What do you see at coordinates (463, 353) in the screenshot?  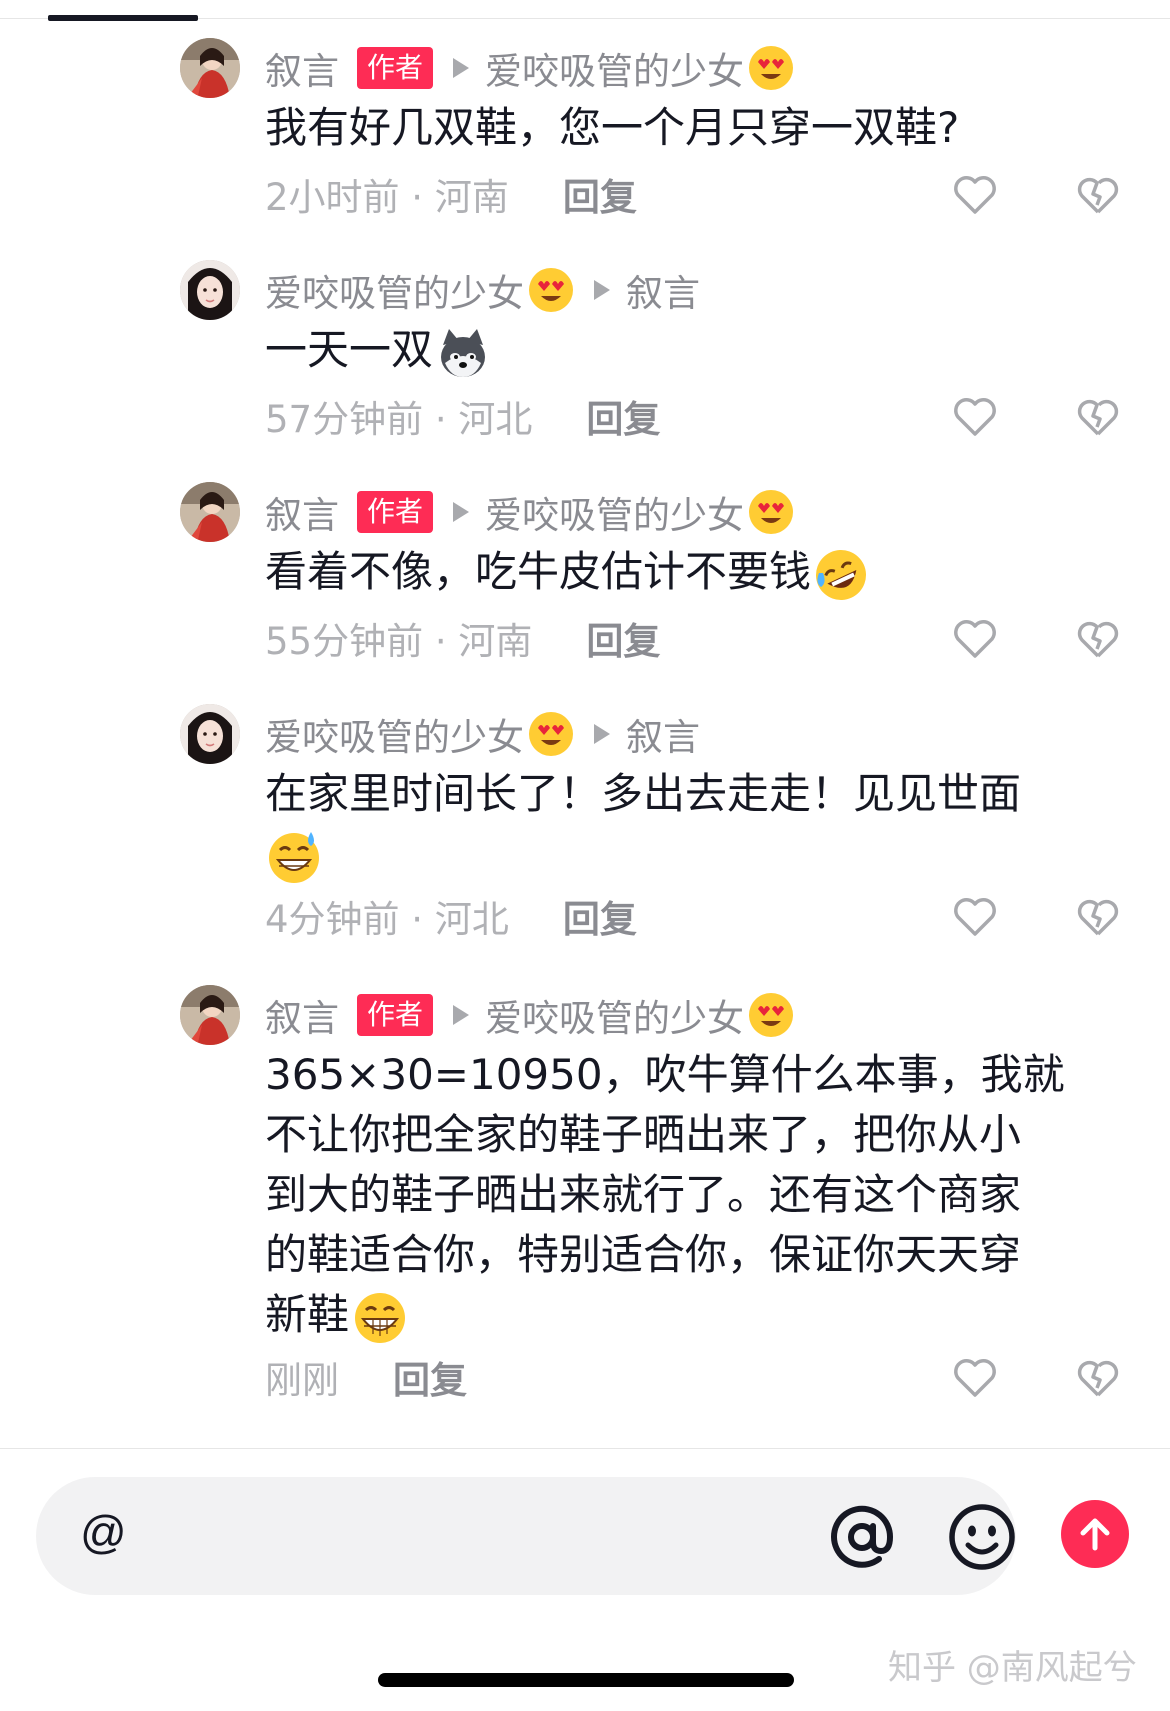 I see `husky-dog-emoji-icon` at bounding box center [463, 353].